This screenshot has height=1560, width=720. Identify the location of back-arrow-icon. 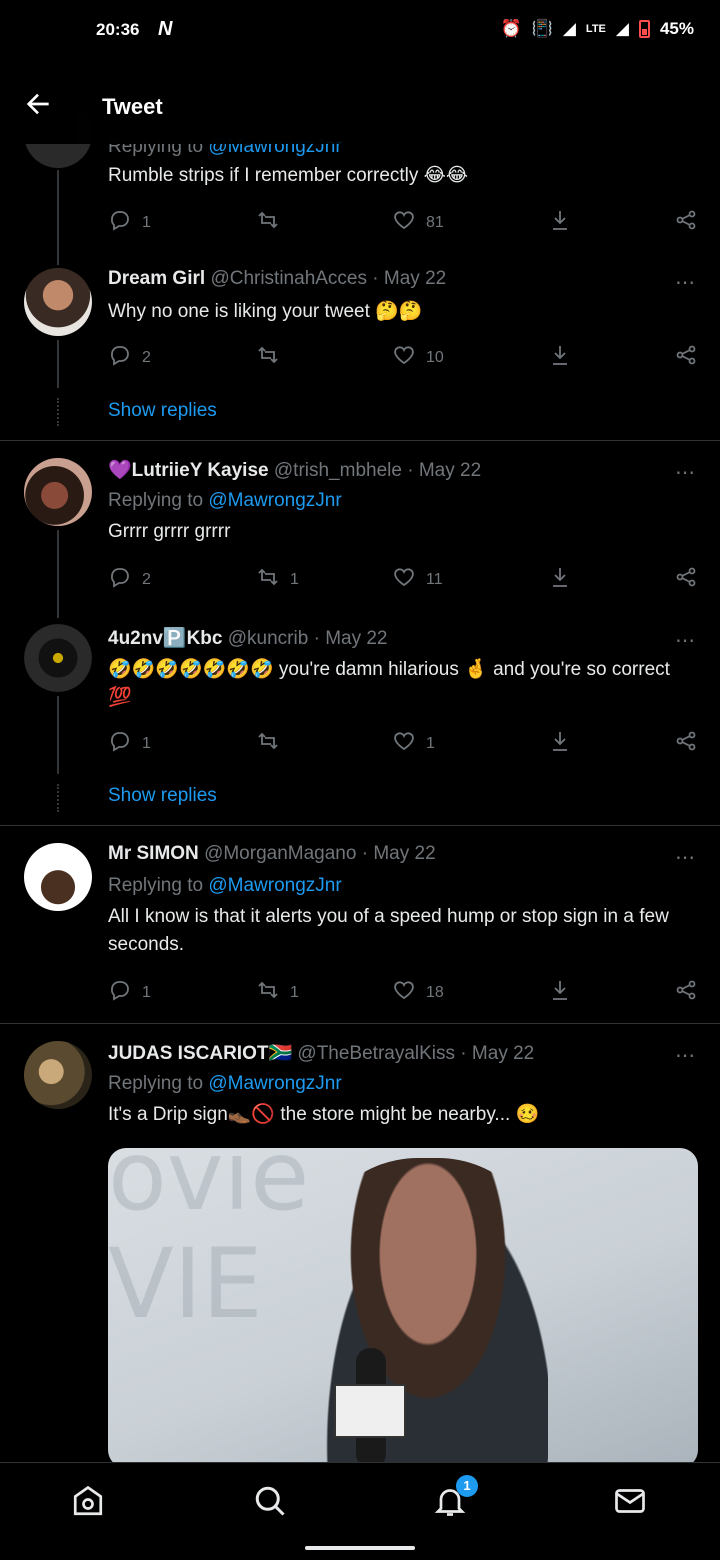
(38, 104).